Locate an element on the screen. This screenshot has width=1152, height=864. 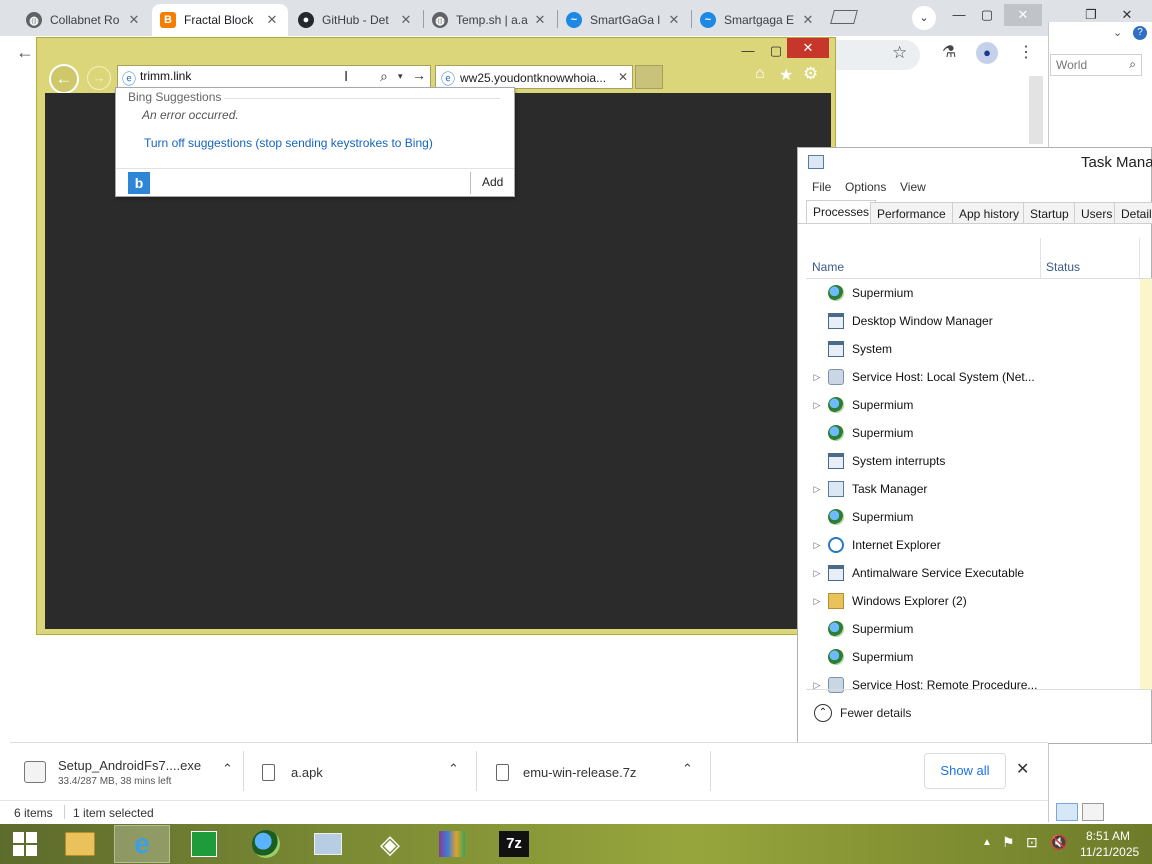
tab-details: Details is located at coordinates (1133, 213).